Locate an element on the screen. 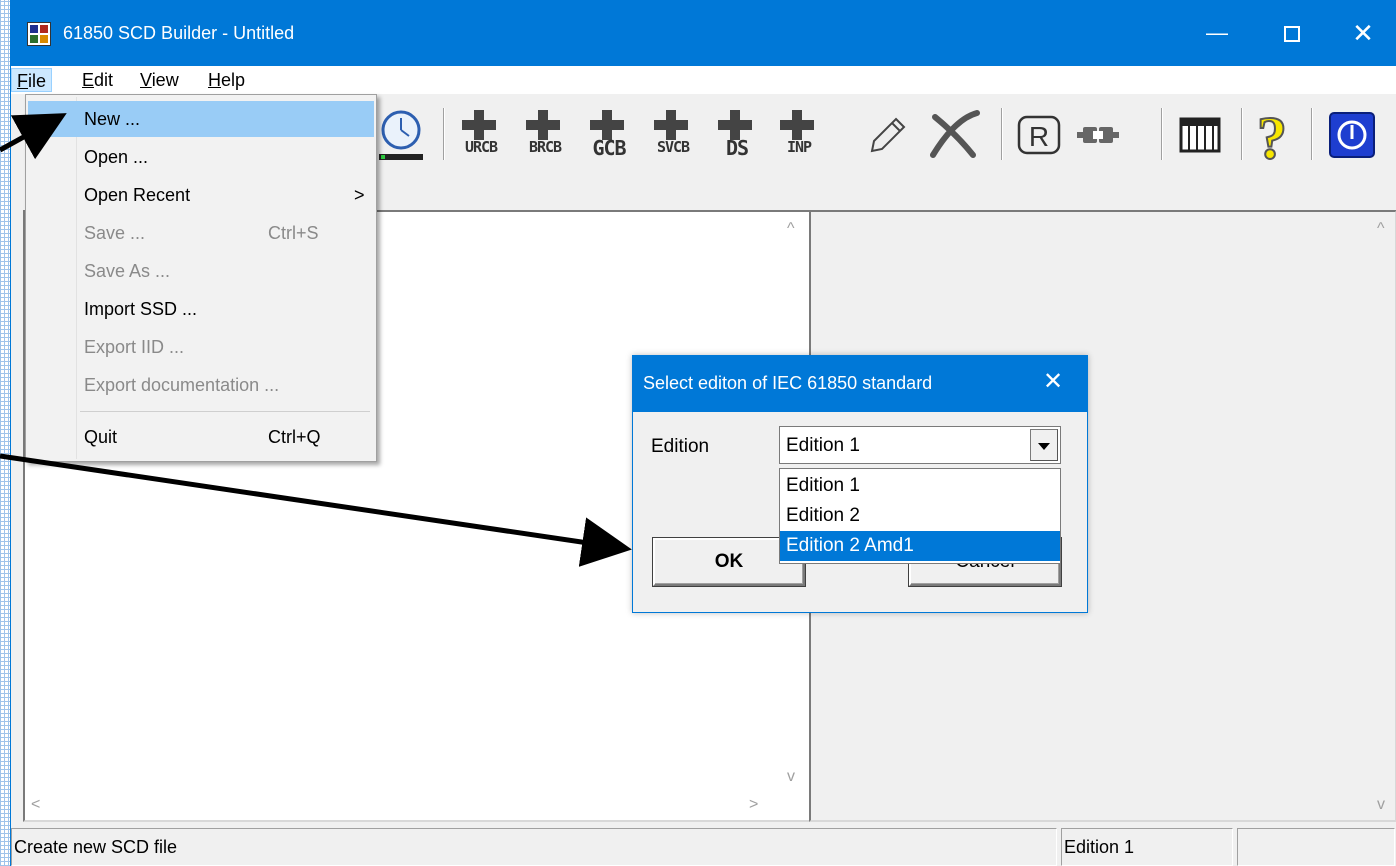 Image resolution: width=1396 pixels, height=866 pixels. add-svcb-label: SVCB is located at coordinates (673, 147).